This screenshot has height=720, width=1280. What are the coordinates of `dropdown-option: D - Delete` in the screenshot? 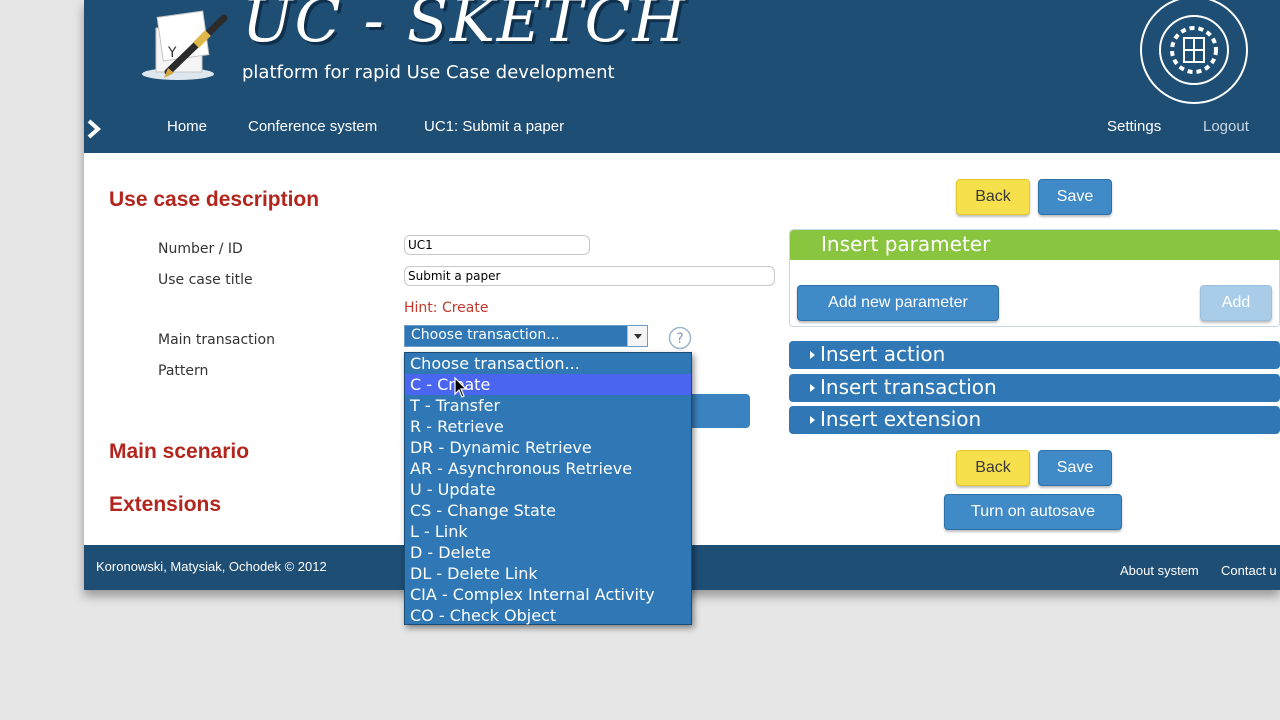 It's located at (548, 552).